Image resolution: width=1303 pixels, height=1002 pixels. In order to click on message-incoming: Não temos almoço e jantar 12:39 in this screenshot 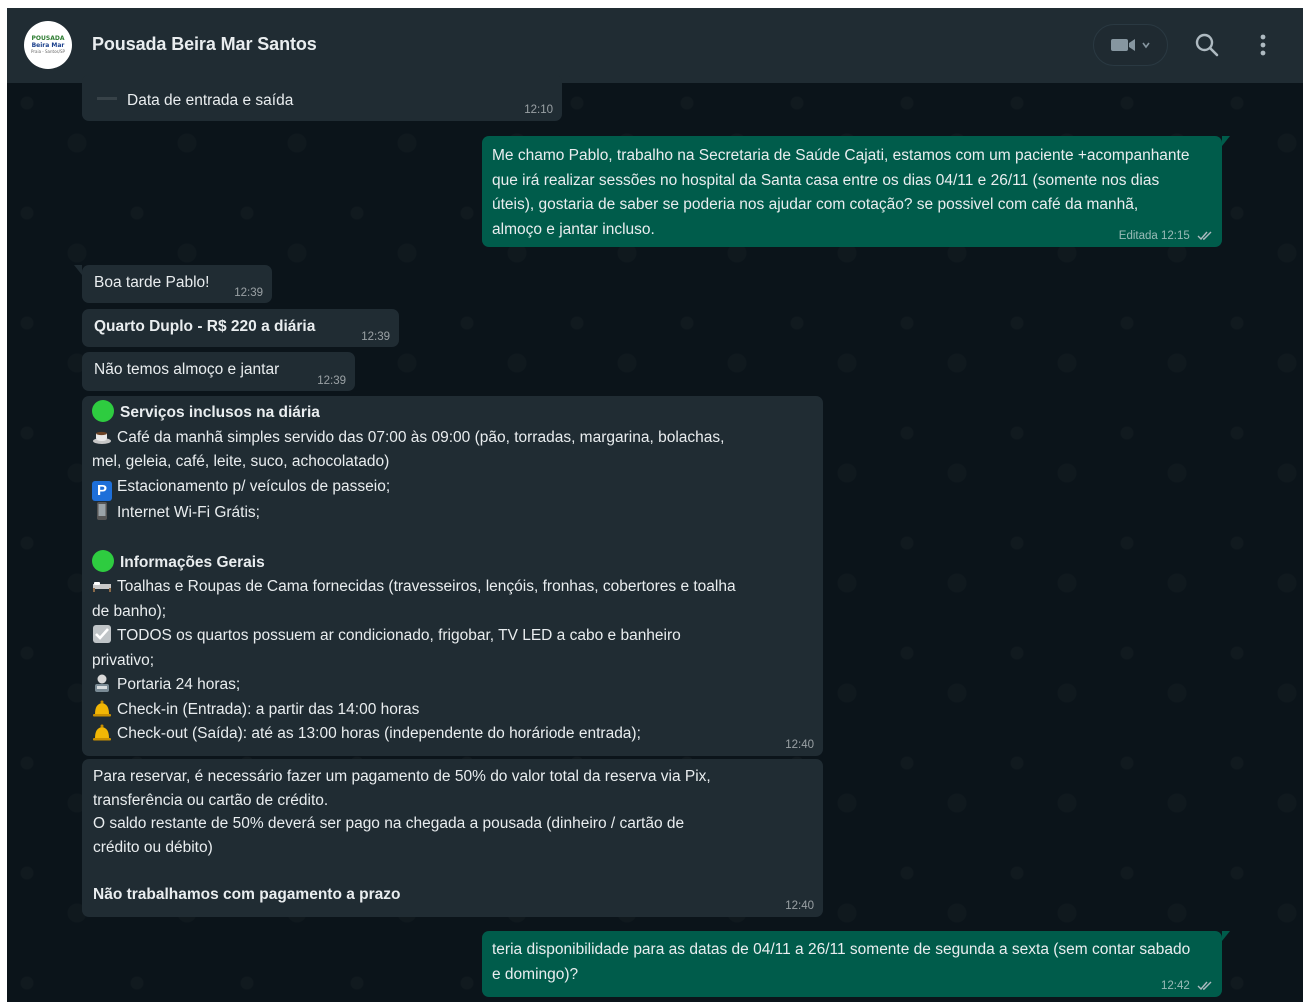, I will do `click(218, 371)`.